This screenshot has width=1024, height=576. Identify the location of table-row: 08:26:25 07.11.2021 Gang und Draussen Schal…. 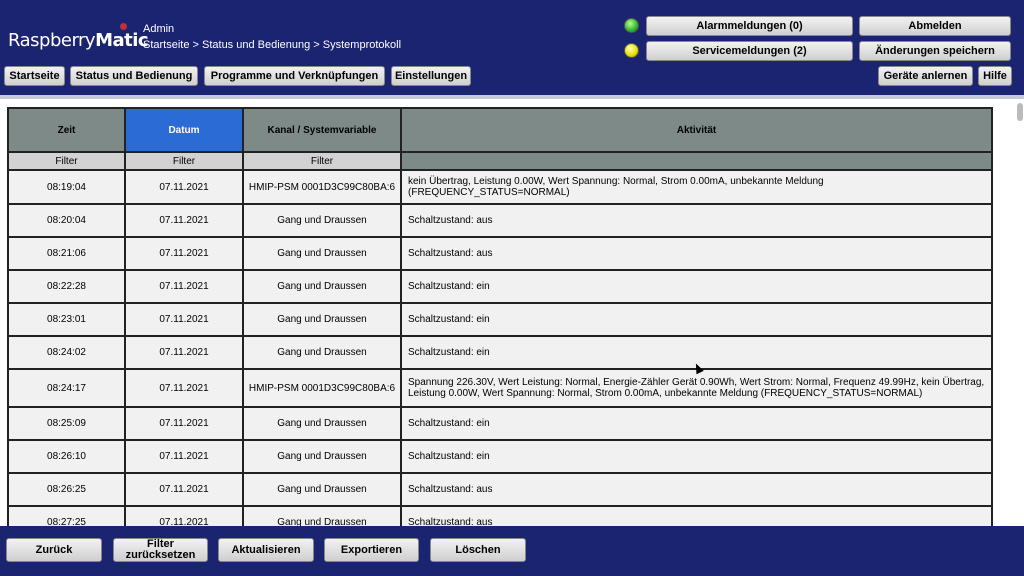
(500, 489).